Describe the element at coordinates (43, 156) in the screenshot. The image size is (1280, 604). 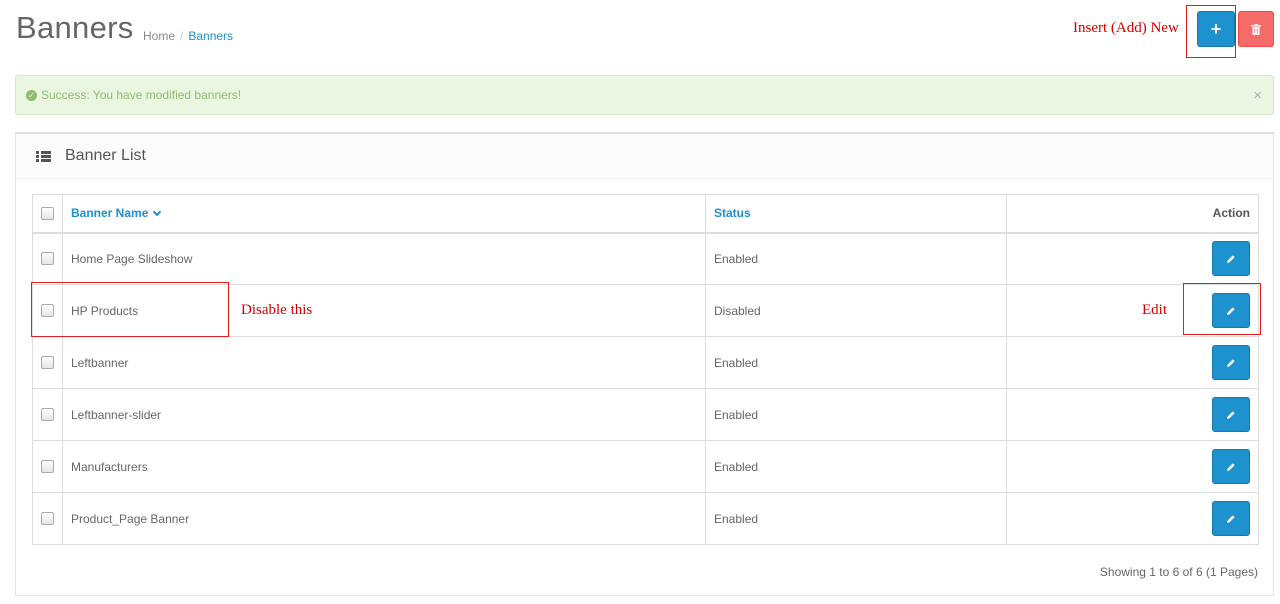
I see `list-icon` at that location.